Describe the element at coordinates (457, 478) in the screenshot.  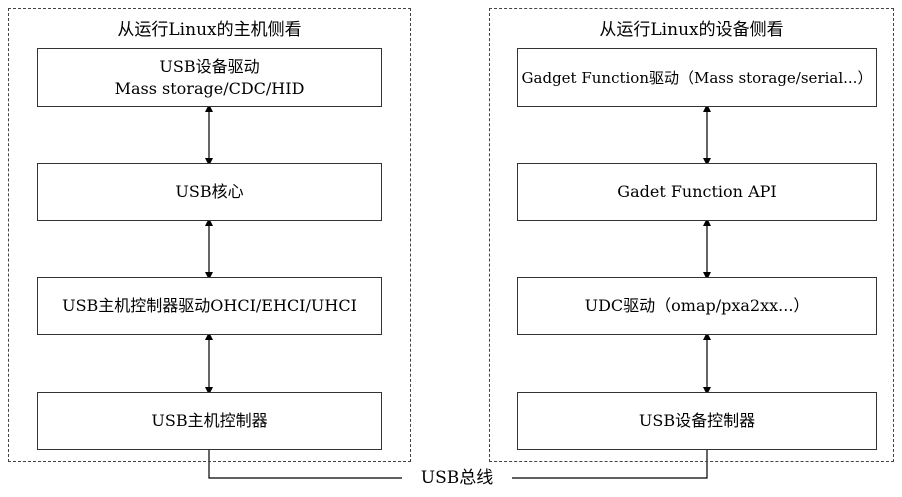
I see `usb-bus-label: USB总线` at that location.